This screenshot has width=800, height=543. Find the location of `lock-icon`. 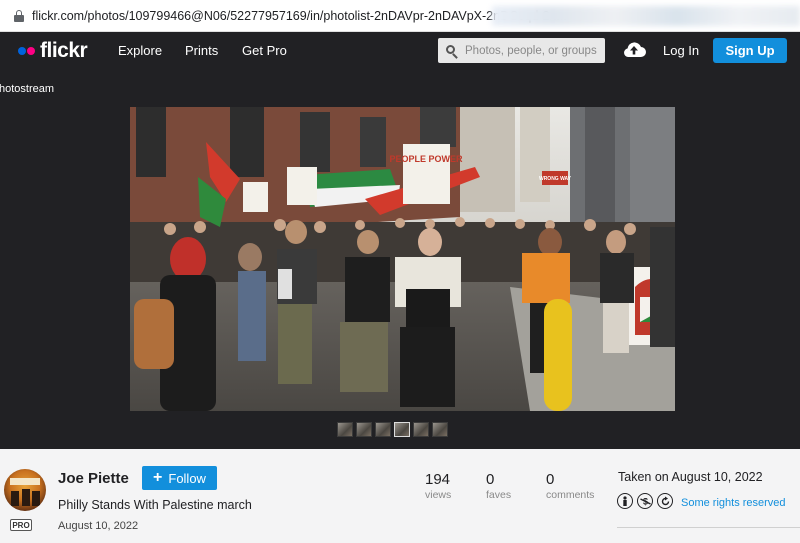

lock-icon is located at coordinates (19, 15).